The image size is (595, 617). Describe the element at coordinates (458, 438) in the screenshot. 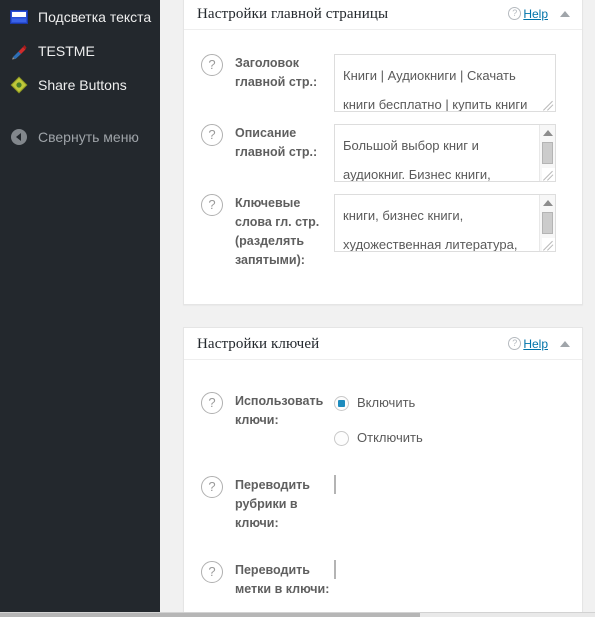

I see `radio-option-disable: Отключить` at that location.